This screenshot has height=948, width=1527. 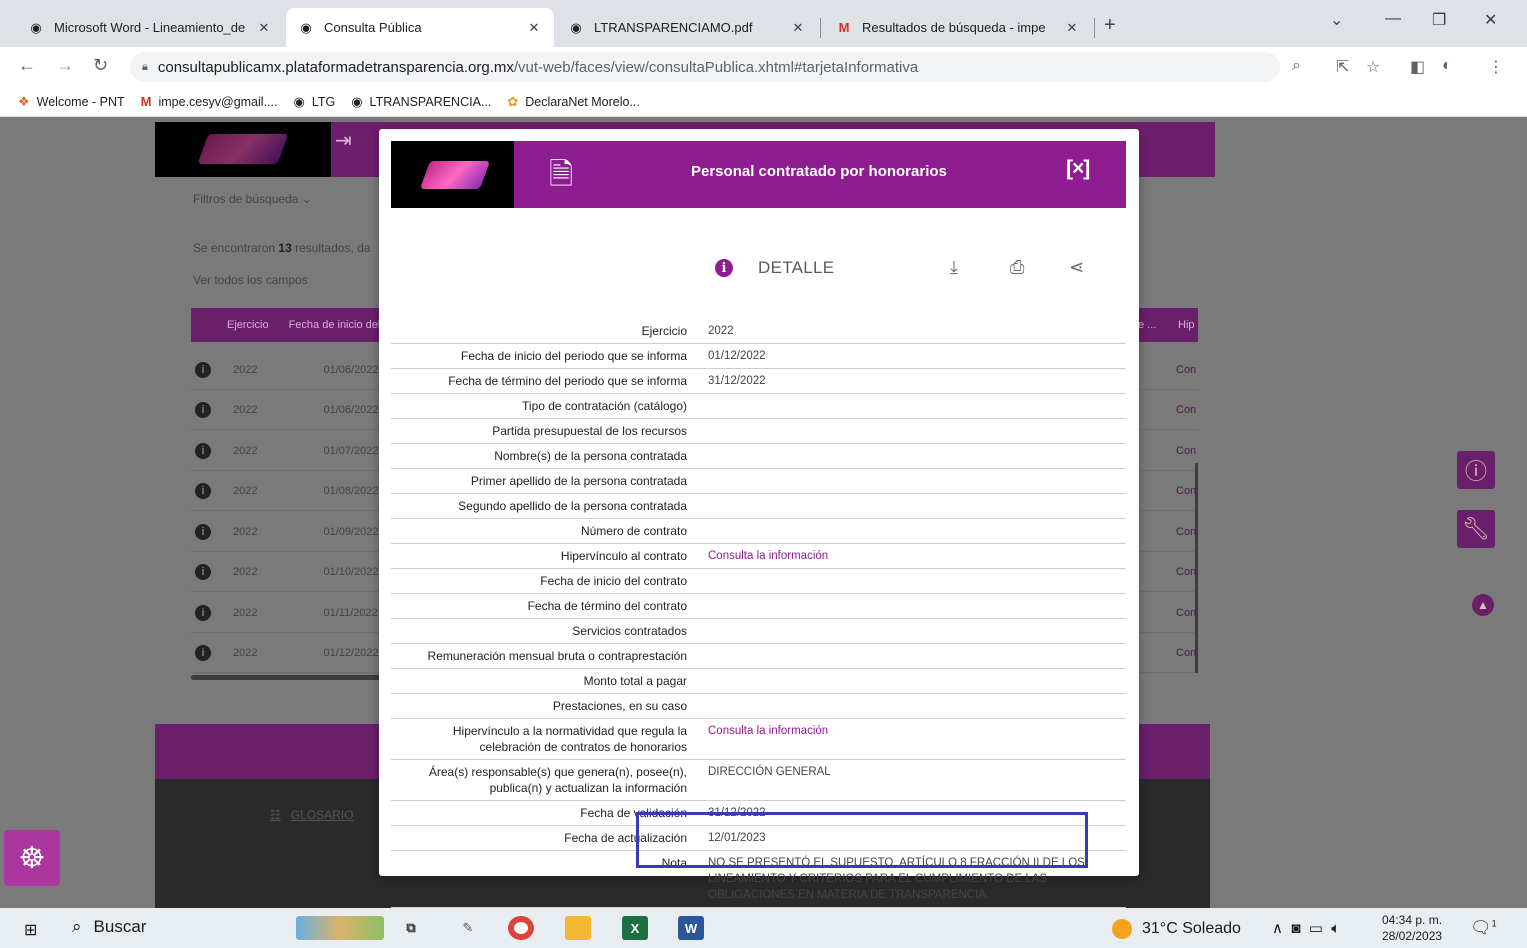 What do you see at coordinates (1483, 605) in the screenshot?
I see `scroll-top-button: ▲` at bounding box center [1483, 605].